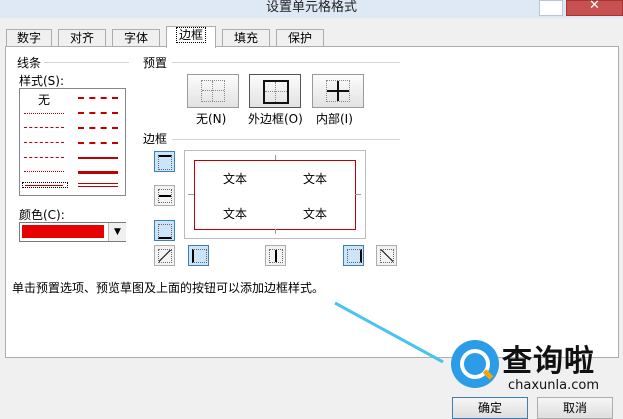  I want to click on line-style-dashed, so click(44, 157).